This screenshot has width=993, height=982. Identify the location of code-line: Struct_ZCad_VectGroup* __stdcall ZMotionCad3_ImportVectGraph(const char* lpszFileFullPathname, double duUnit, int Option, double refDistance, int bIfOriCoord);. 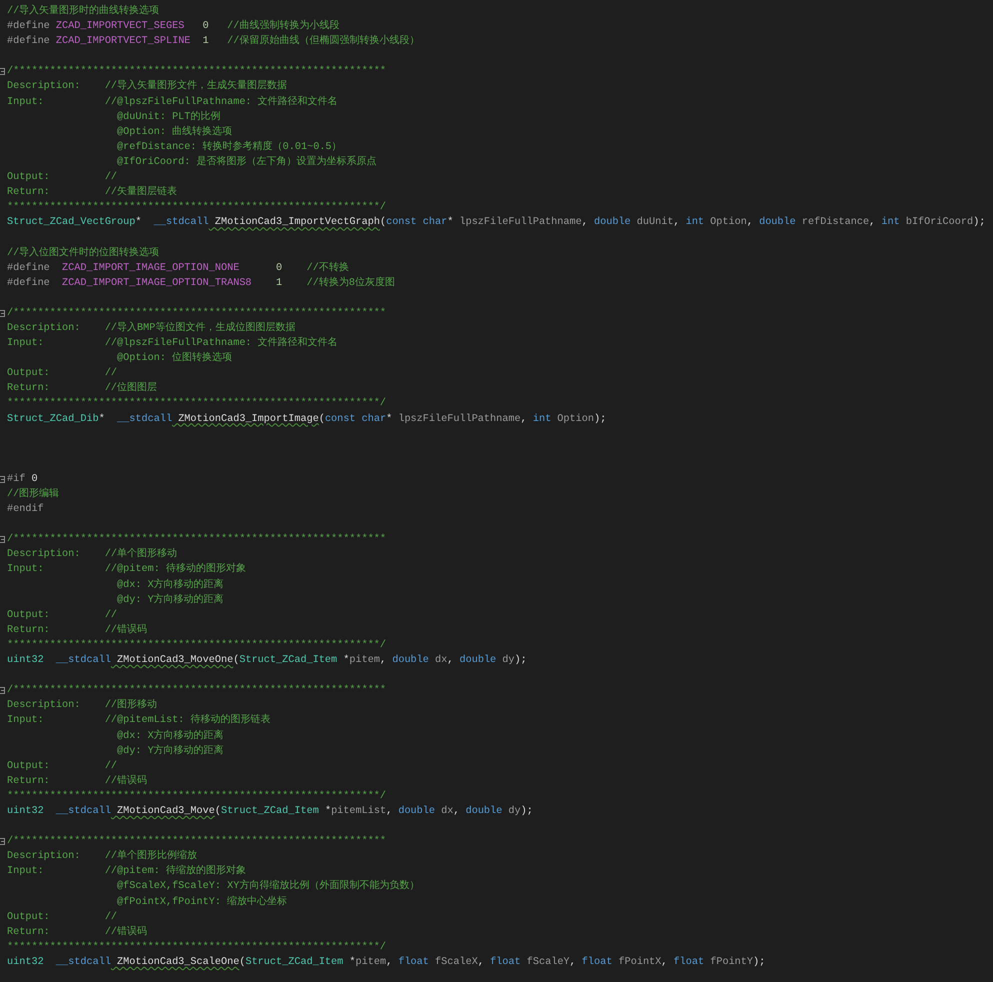
(496, 223).